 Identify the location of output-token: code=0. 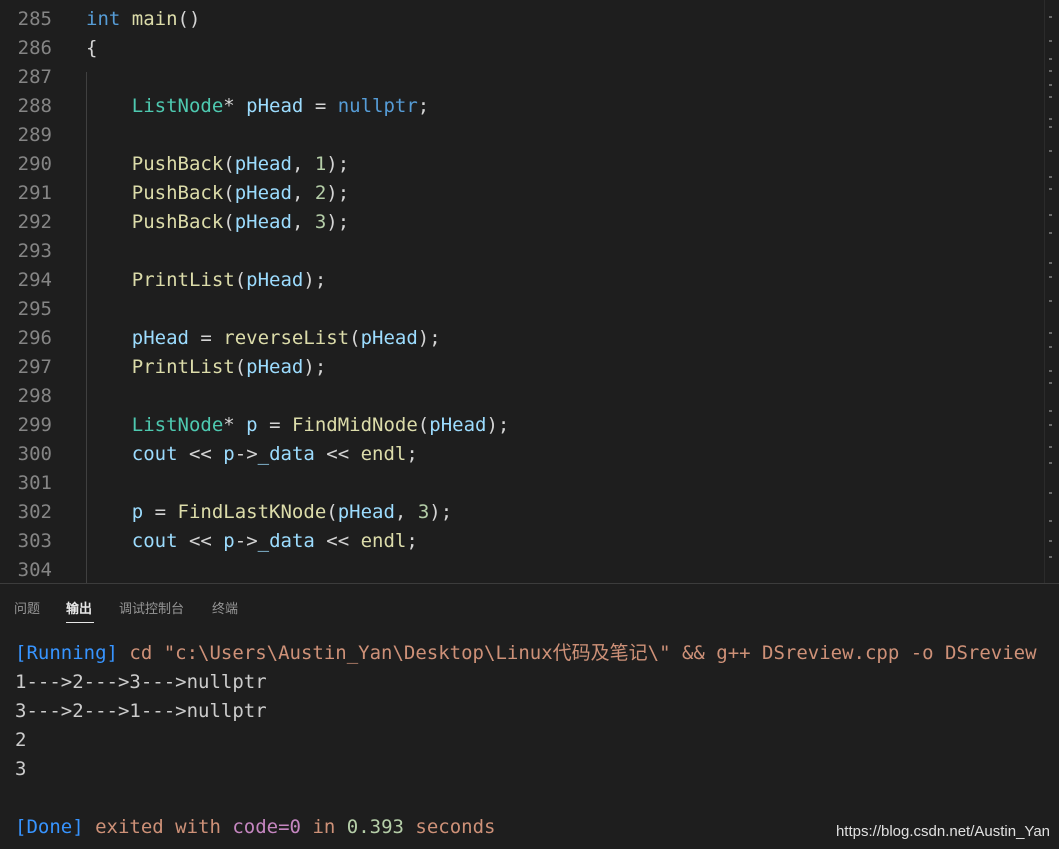
(266, 827).